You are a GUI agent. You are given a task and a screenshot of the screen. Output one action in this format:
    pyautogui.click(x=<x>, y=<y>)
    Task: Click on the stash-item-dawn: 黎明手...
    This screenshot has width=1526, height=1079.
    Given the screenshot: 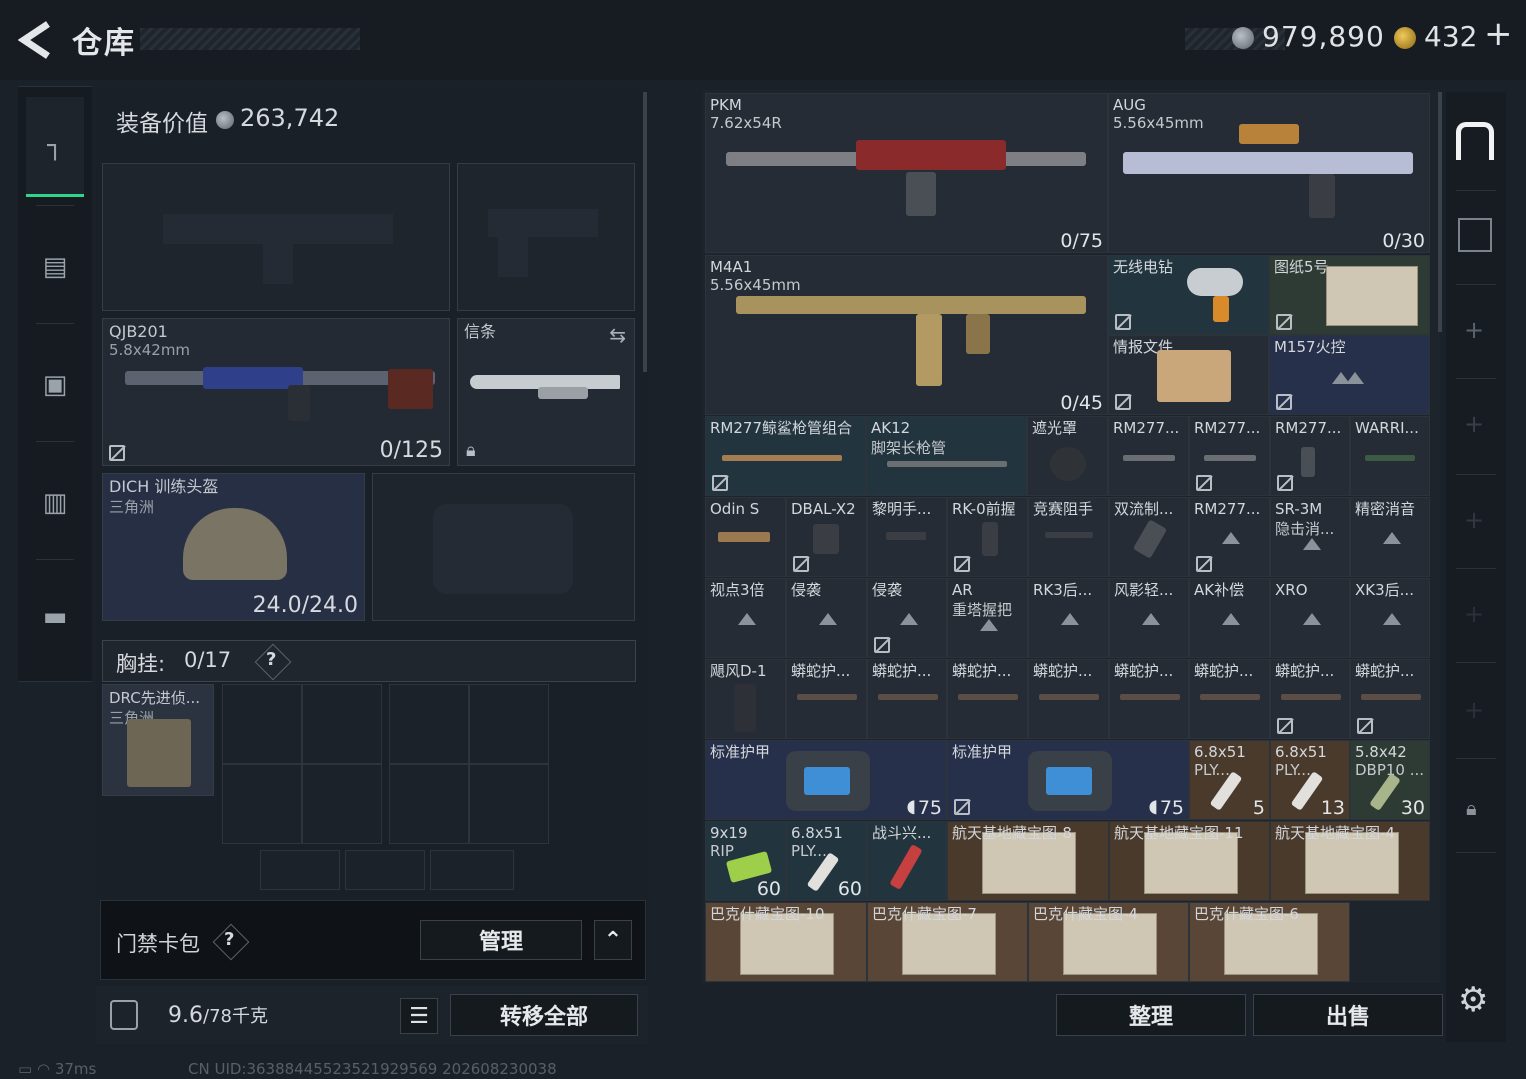 What is the action you would take?
    pyautogui.click(x=907, y=537)
    